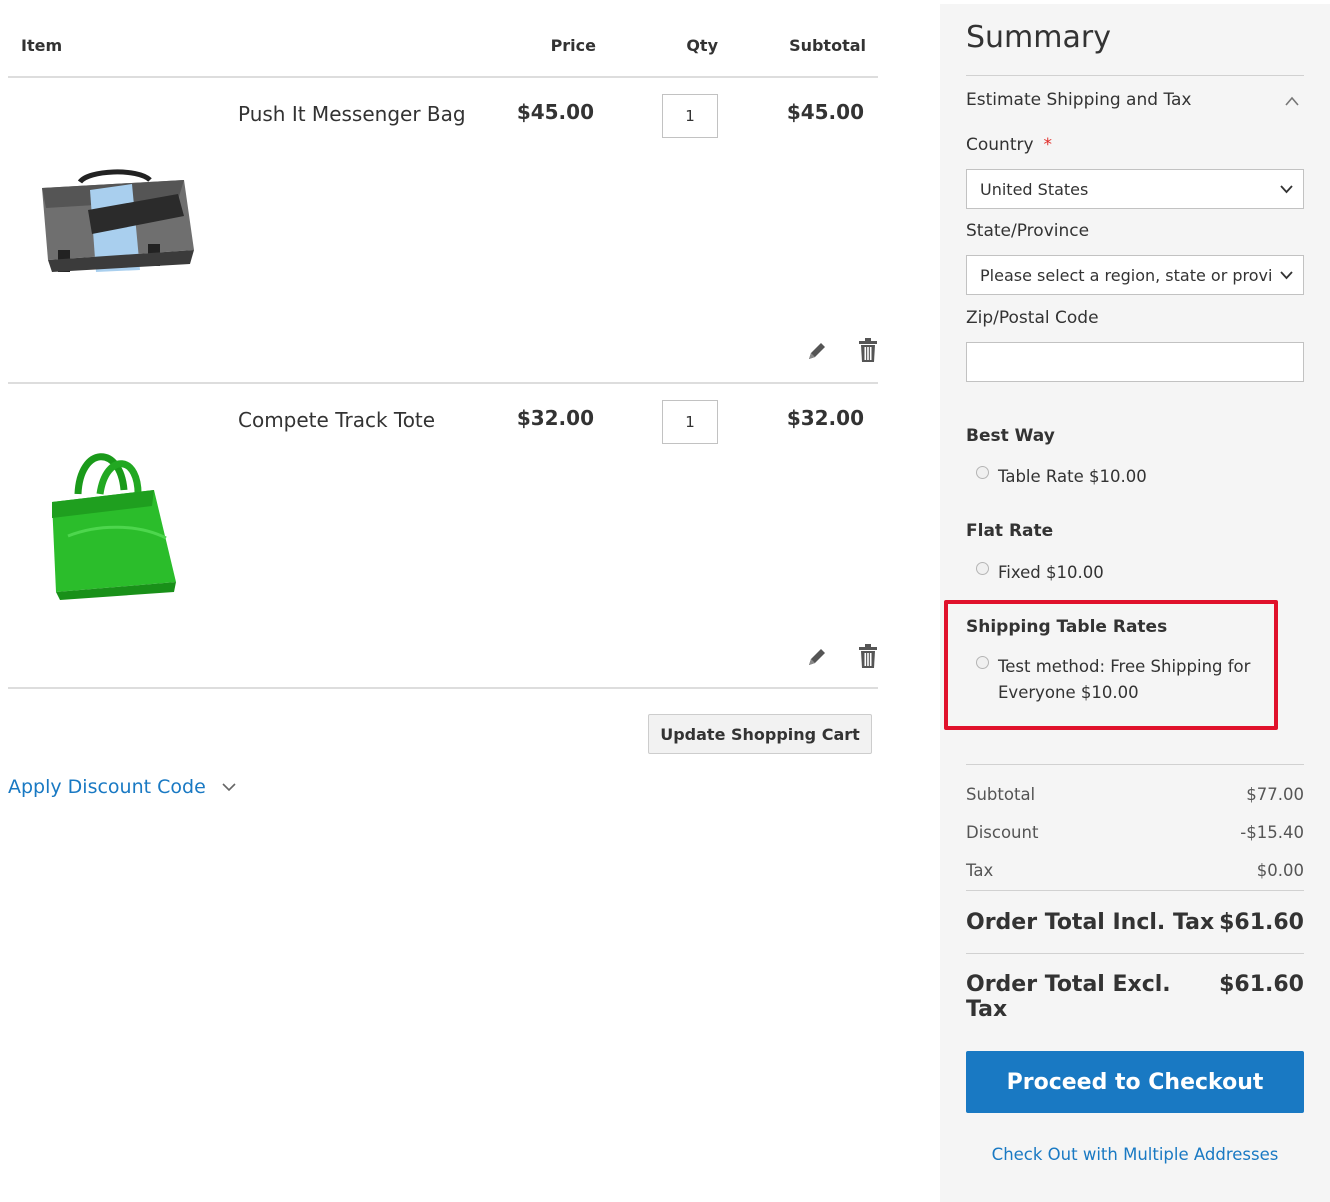 This screenshot has width=1330, height=1202. Describe the element at coordinates (702, 45) in the screenshot. I see `column-header-qty: Qty` at that location.